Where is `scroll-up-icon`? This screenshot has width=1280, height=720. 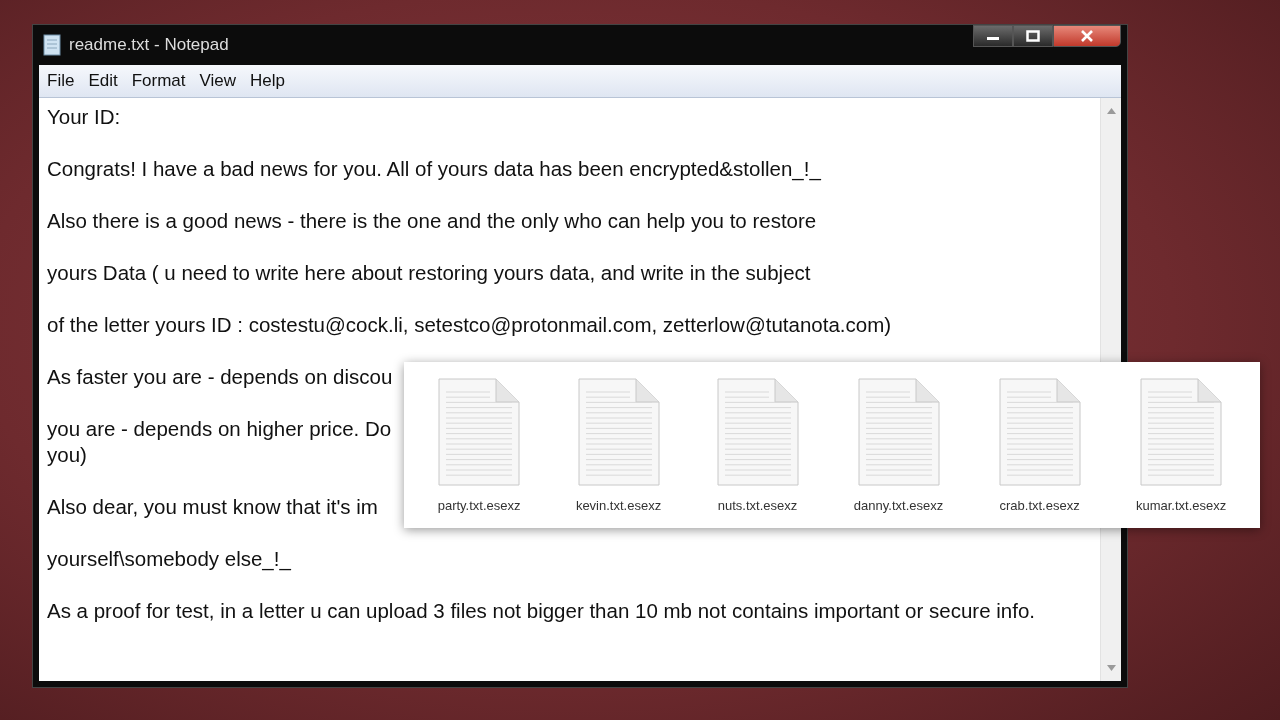
scroll-up-icon is located at coordinates (1111, 111).